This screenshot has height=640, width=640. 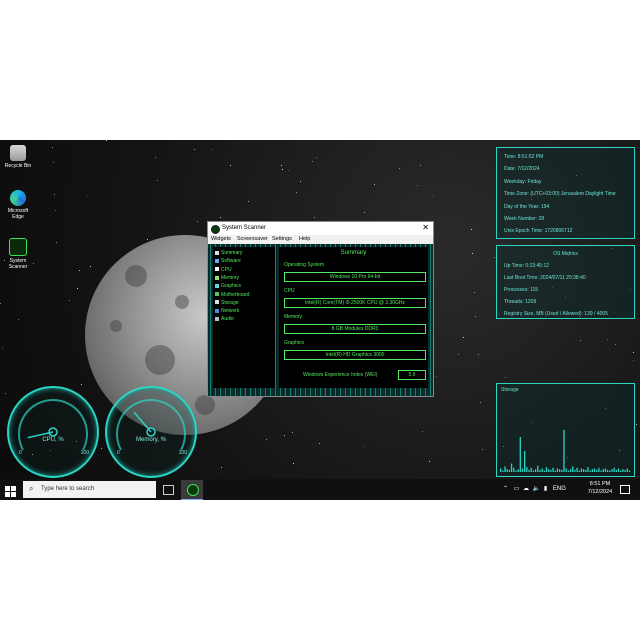 I want to click on week-number-row: Week Number: 28, so click(x=524, y=219).